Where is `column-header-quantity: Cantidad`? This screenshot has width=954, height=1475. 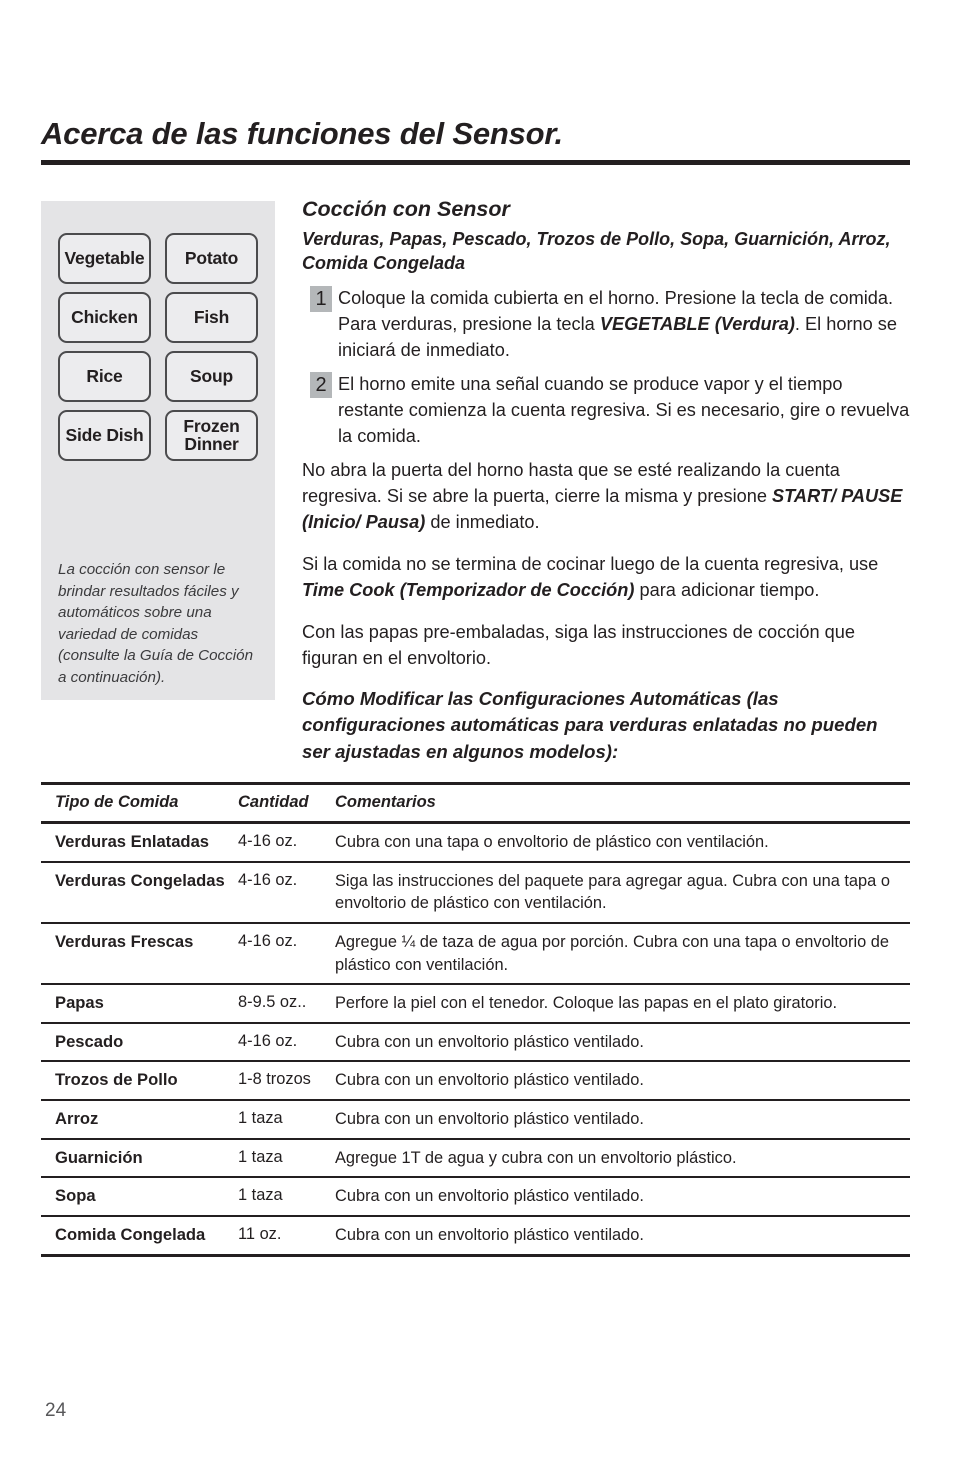 column-header-quantity: Cantidad is located at coordinates (273, 802).